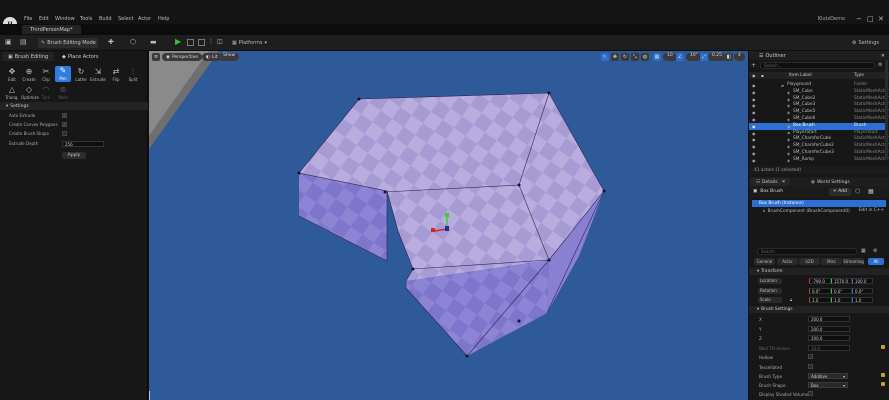  Describe the element at coordinates (770, 300) in the screenshot. I see `scale-mode: Scale` at that location.